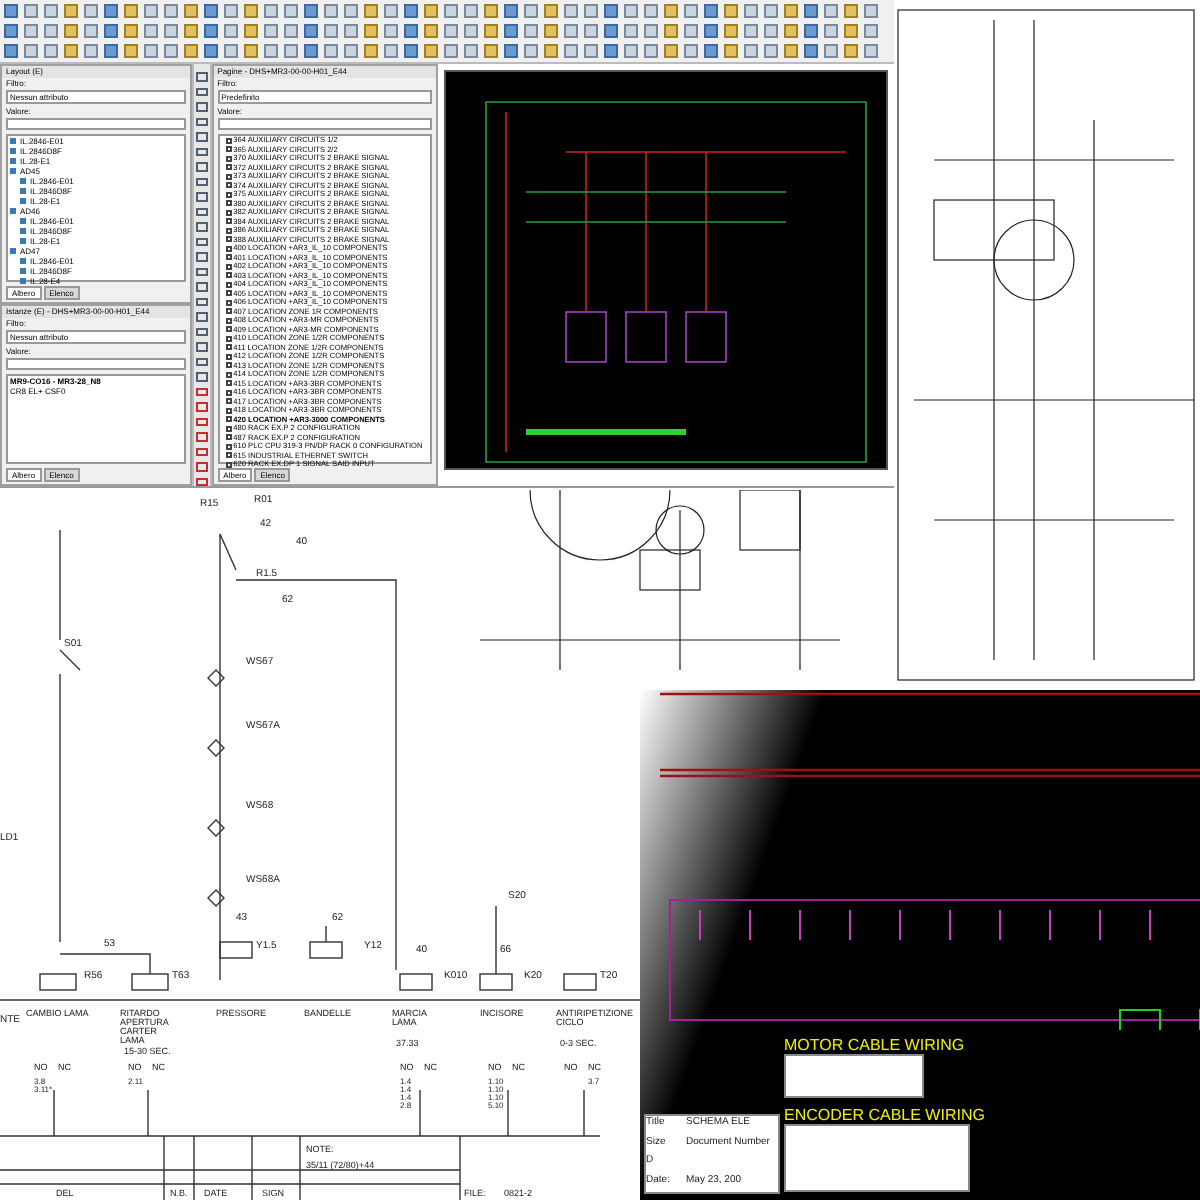  Describe the element at coordinates (875, 1045) in the screenshot. I see `table-title: MOTOR CABLE WIRING` at that location.